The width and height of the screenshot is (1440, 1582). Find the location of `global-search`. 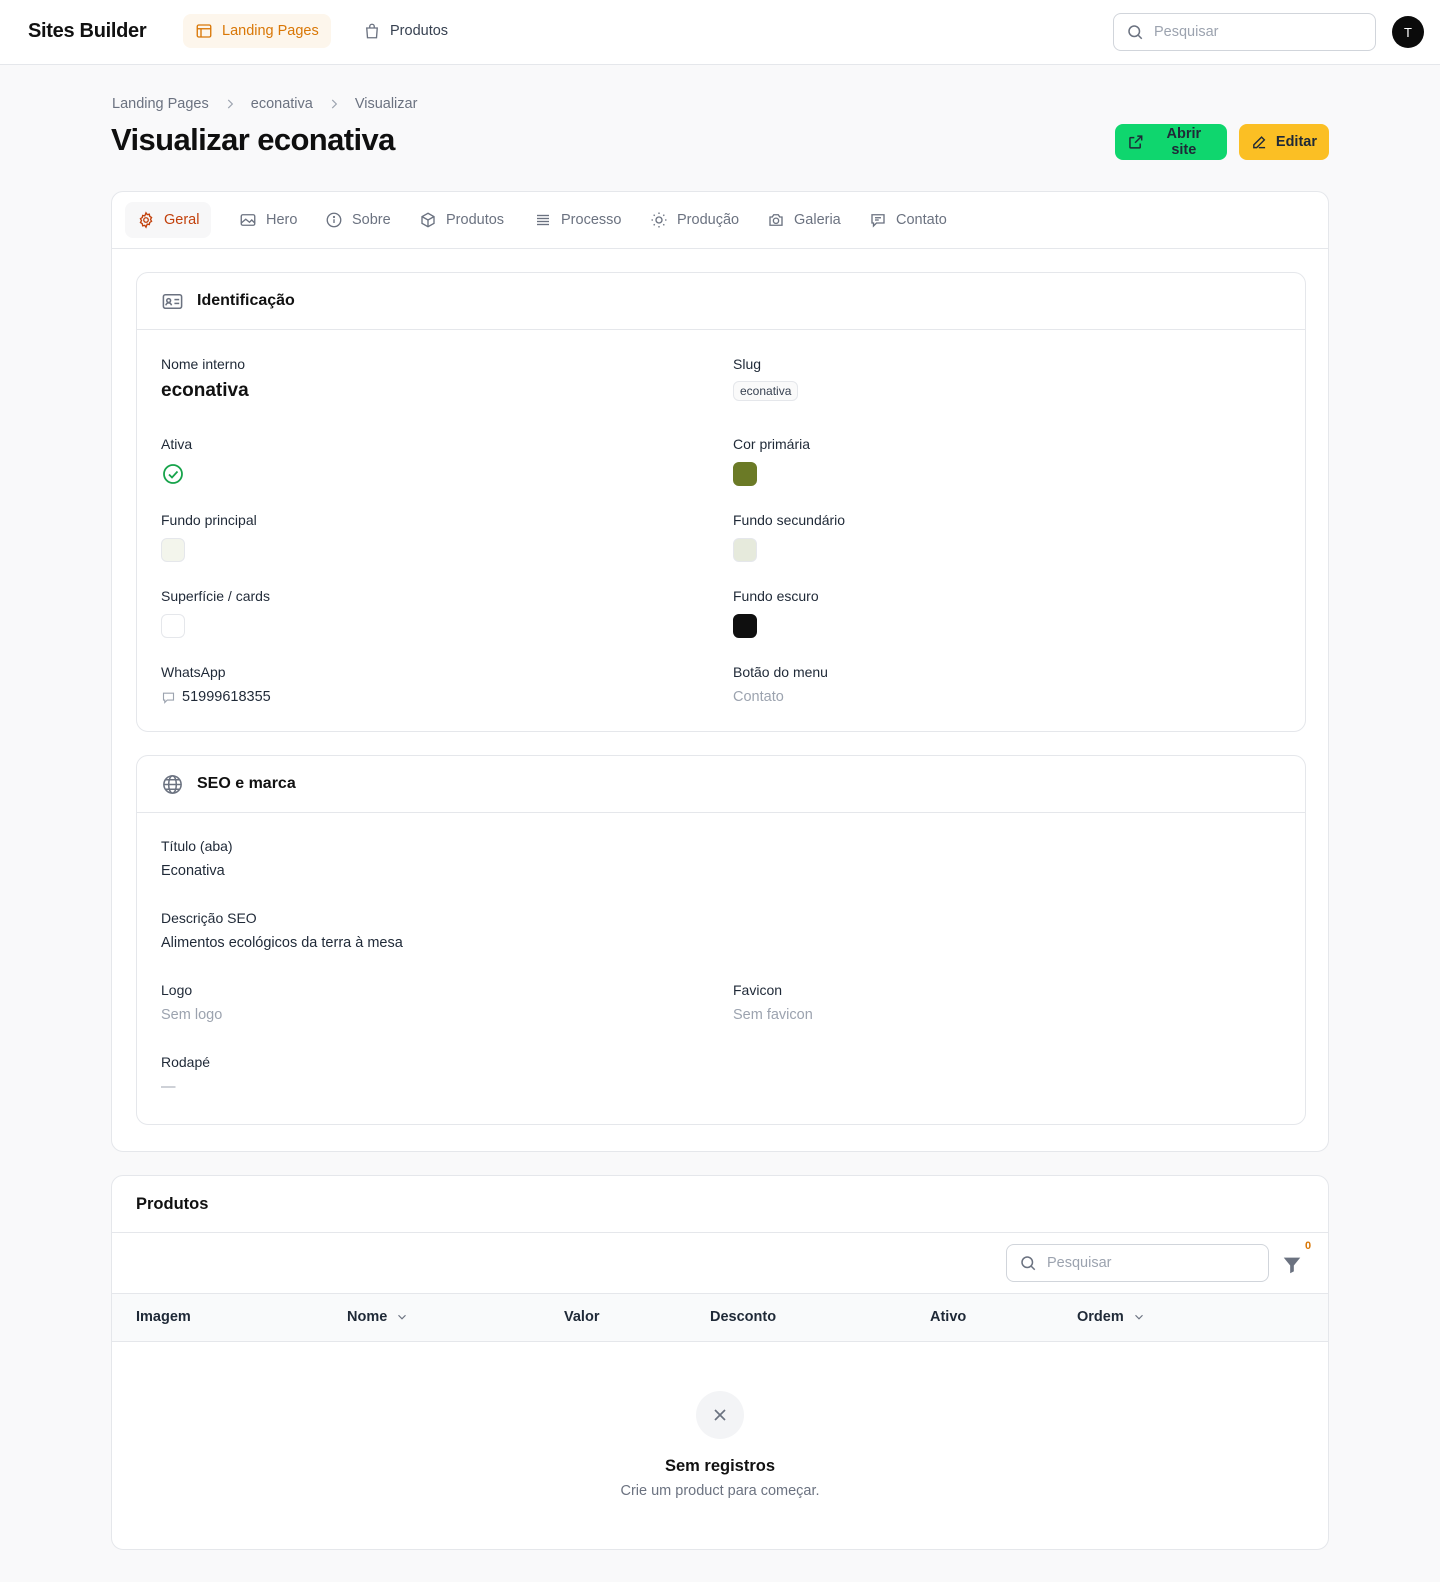

global-search is located at coordinates (1244, 32).